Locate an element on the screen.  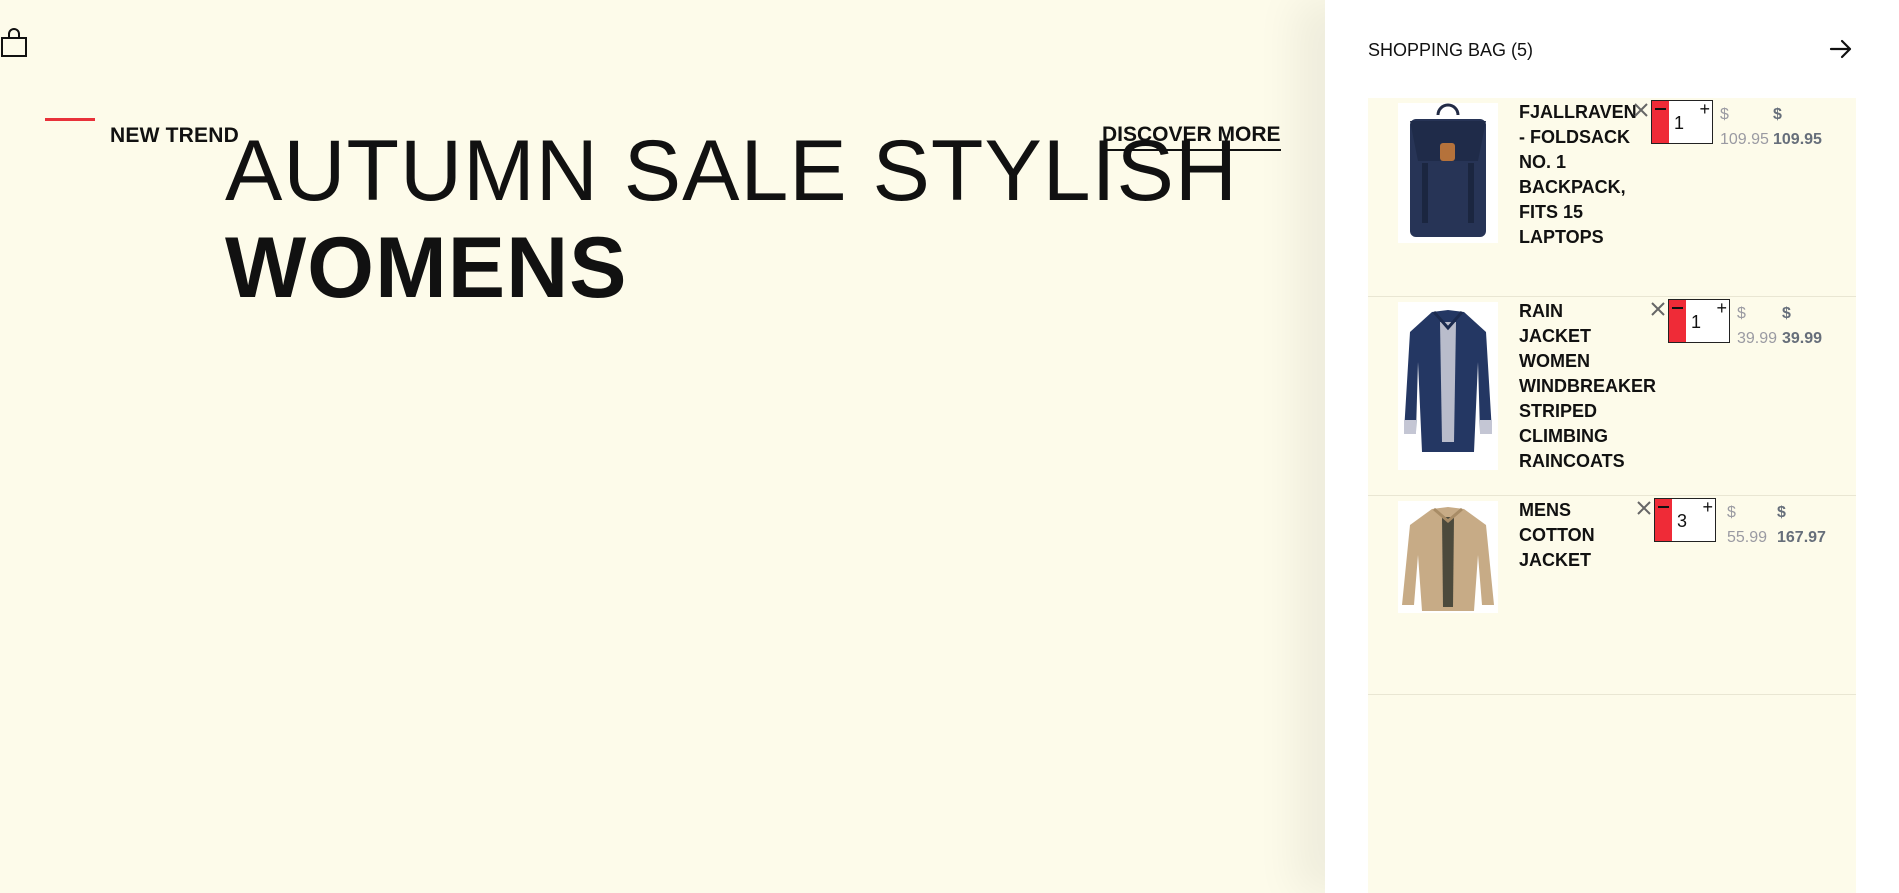
cart-item: MENS COTTON JACKET 3 + $ 55.99 $ 167.97 is located at coordinates (1612, 595).